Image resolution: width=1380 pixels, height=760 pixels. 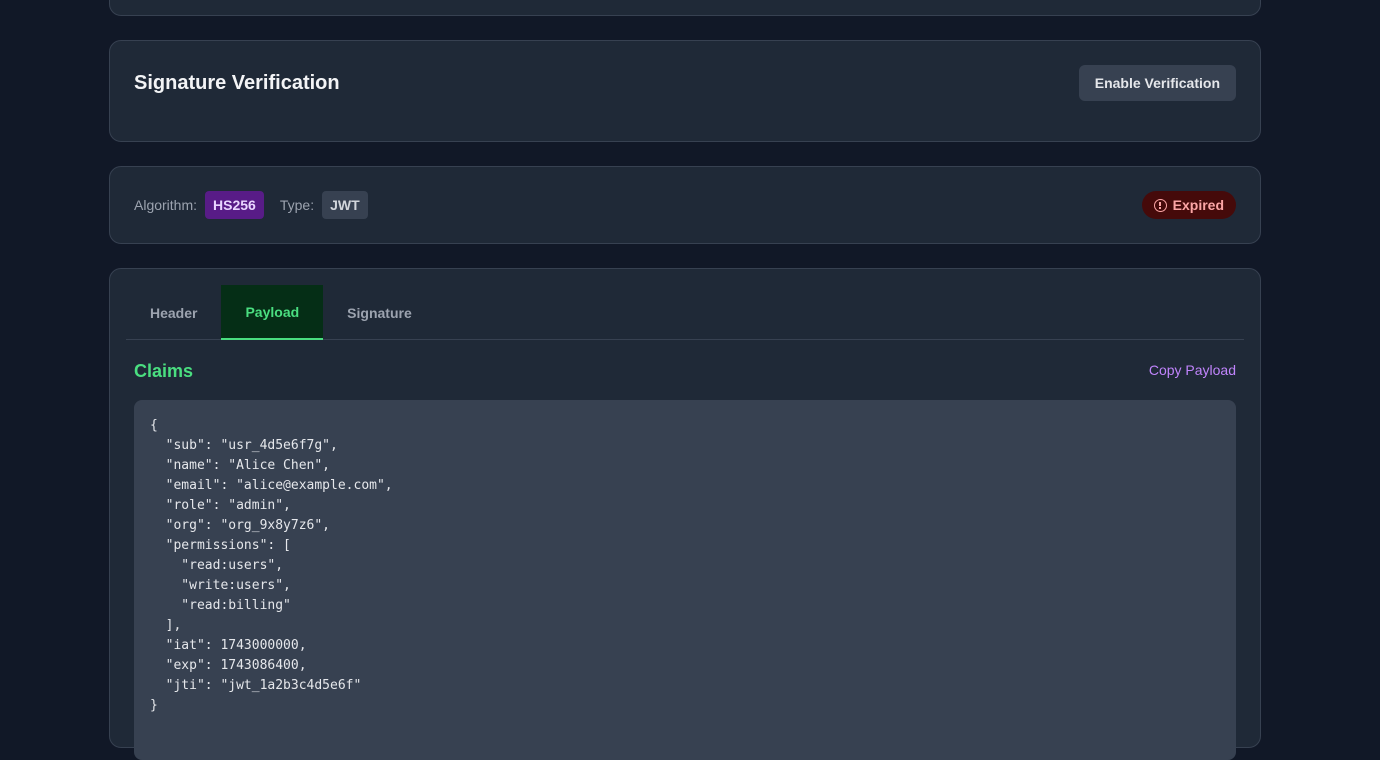 What do you see at coordinates (685, 8) in the screenshot?
I see `previous-section-card` at bounding box center [685, 8].